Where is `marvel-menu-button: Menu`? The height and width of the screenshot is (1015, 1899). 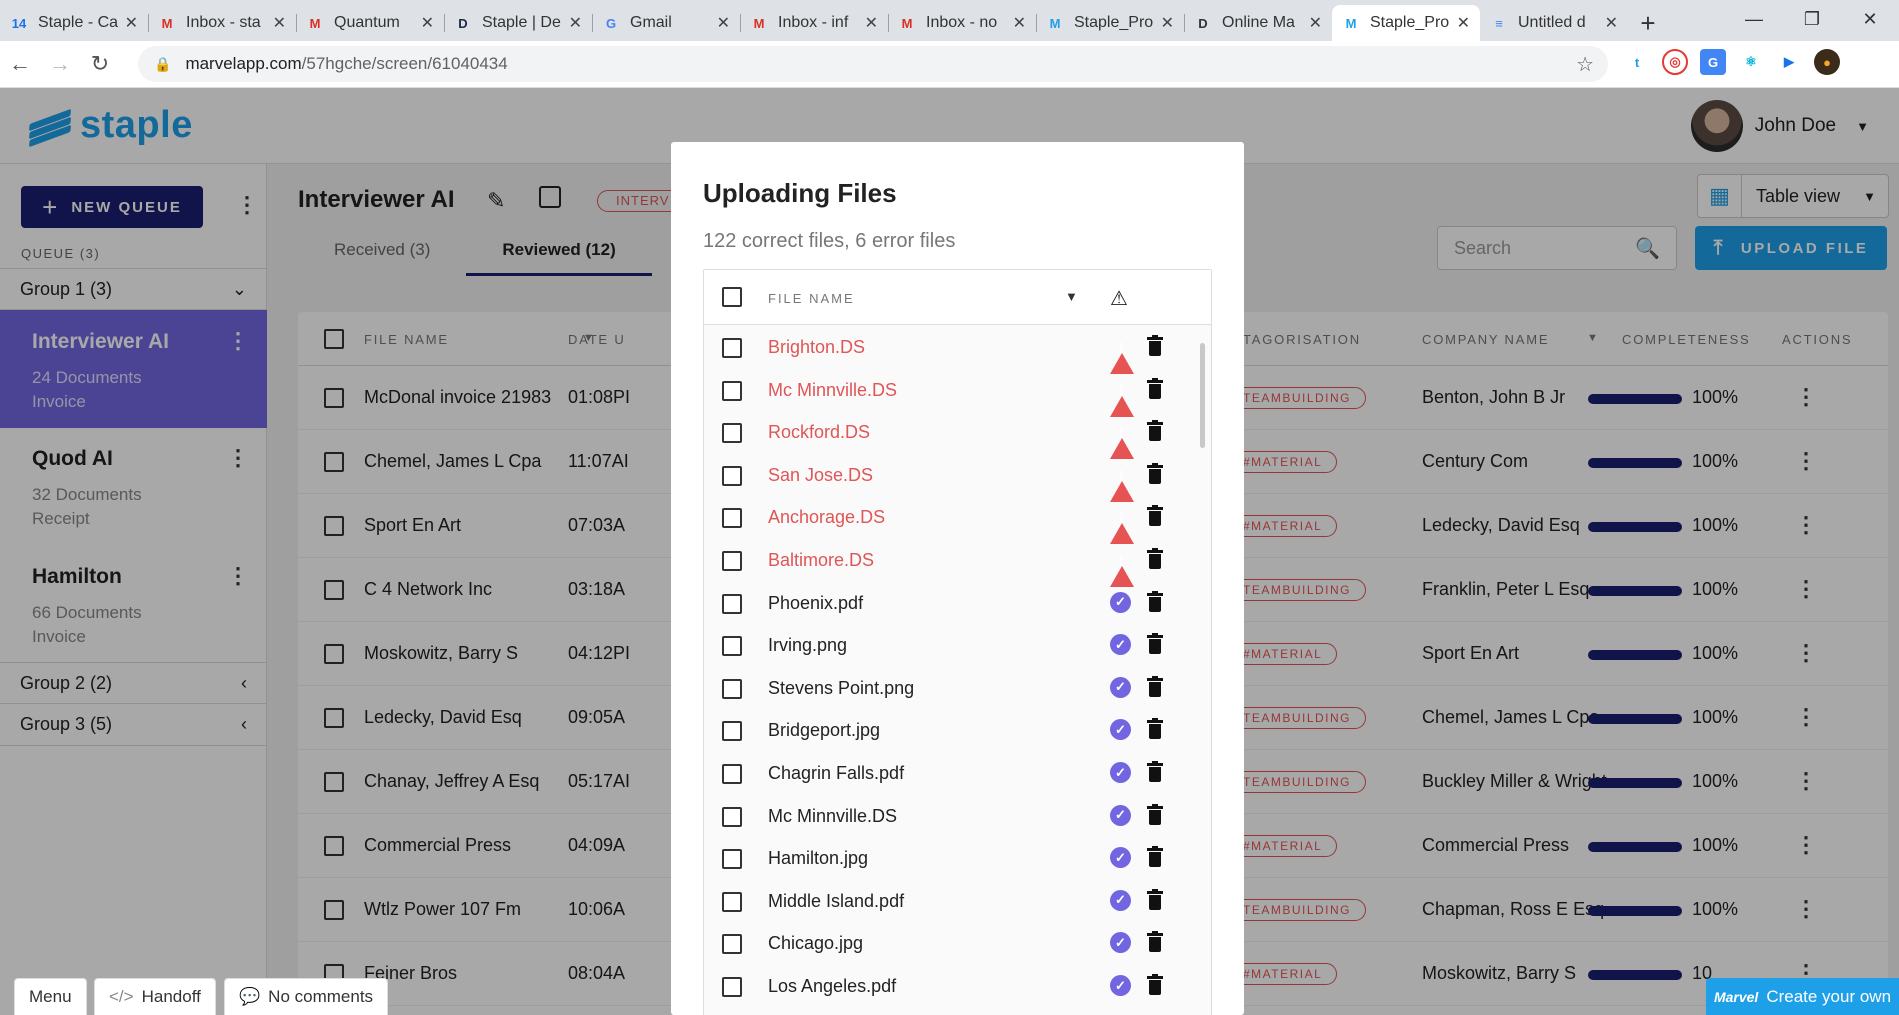 marvel-menu-button: Menu is located at coordinates (50, 996).